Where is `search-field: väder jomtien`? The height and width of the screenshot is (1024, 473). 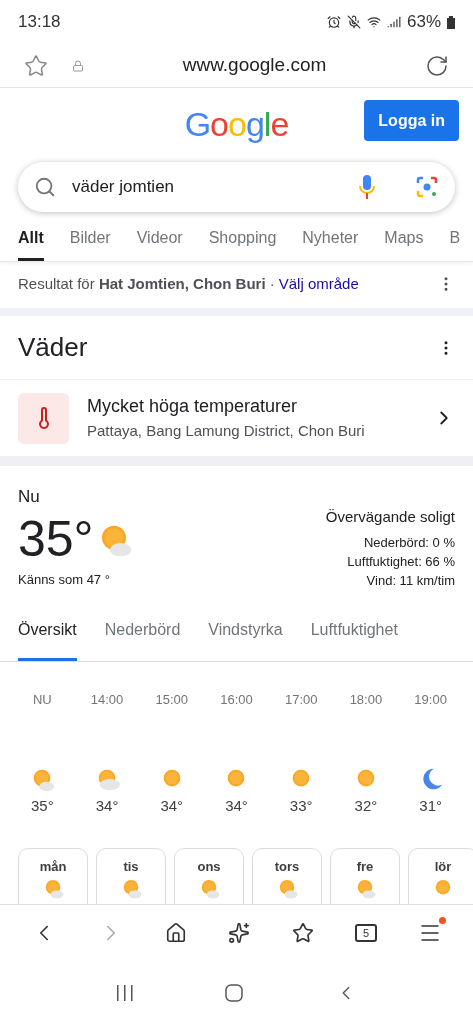 search-field: väder jomtien is located at coordinates (236, 187).